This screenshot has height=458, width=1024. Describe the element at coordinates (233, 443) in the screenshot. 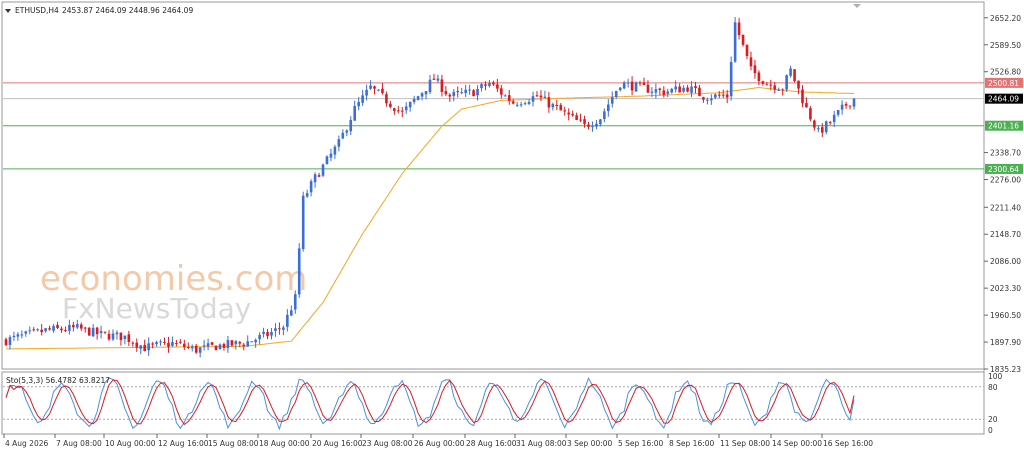

I see `time-tick-label: 15 Aug 08:00` at that location.